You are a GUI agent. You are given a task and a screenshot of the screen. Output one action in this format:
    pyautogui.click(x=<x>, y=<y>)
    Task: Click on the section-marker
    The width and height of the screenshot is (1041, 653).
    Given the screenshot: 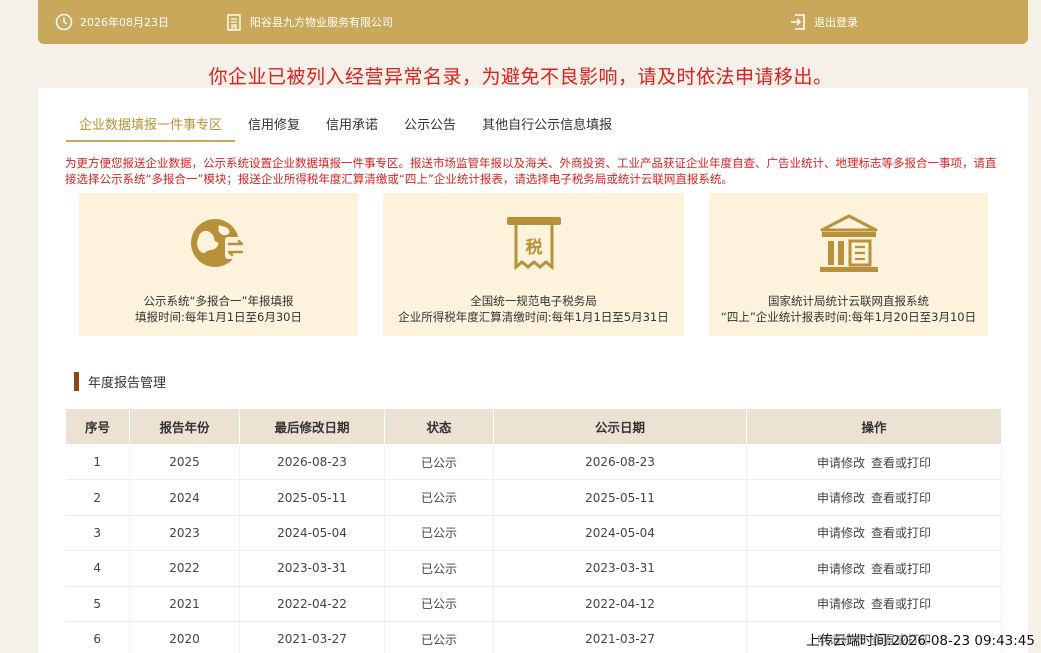 What is the action you would take?
    pyautogui.click(x=76, y=381)
    